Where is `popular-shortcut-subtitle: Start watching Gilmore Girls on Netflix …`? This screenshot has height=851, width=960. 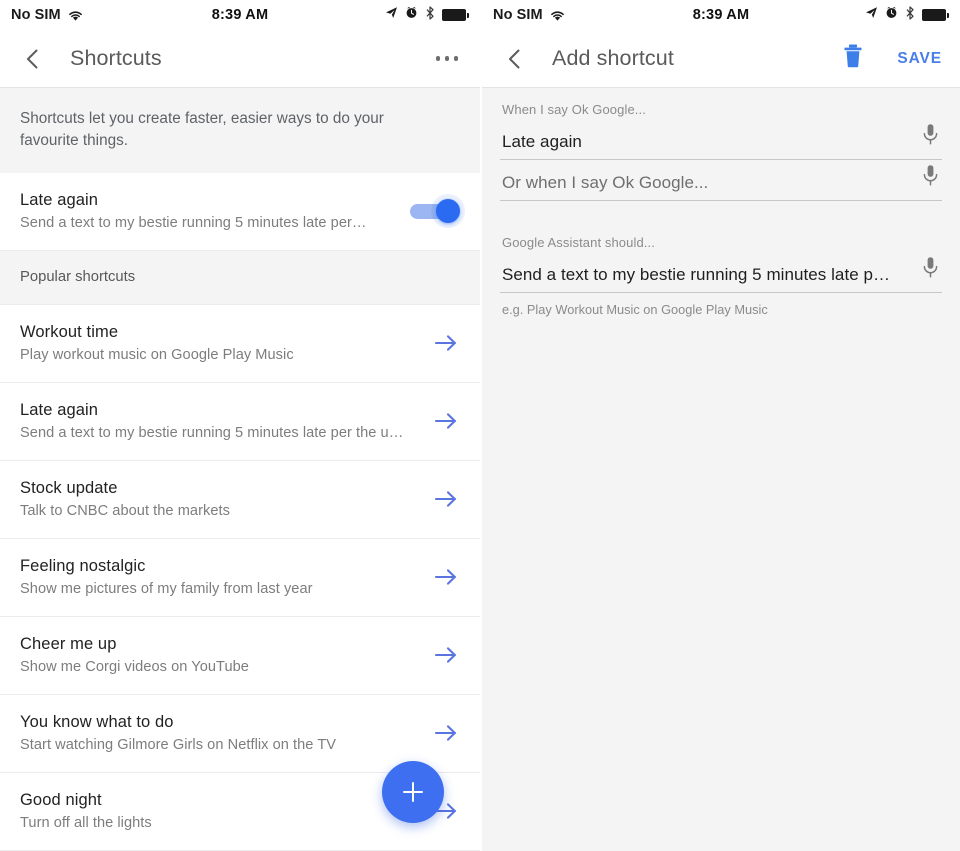 popular-shortcut-subtitle: Start watching Gilmore Girls on Netflix … is located at coordinates (178, 745).